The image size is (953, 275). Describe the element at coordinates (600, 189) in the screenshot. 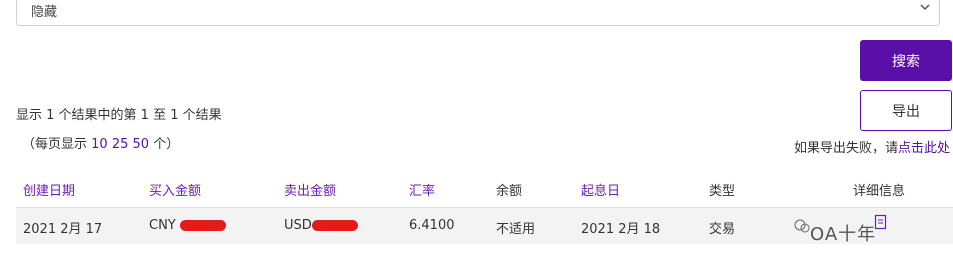

I see `column-header-value-date: 起息日` at that location.